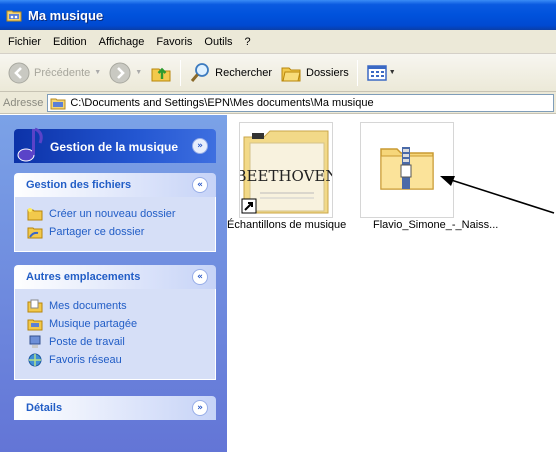  What do you see at coordinates (93, 324) in the screenshot?
I see `shared-music-label: Musique partagée` at bounding box center [93, 324].